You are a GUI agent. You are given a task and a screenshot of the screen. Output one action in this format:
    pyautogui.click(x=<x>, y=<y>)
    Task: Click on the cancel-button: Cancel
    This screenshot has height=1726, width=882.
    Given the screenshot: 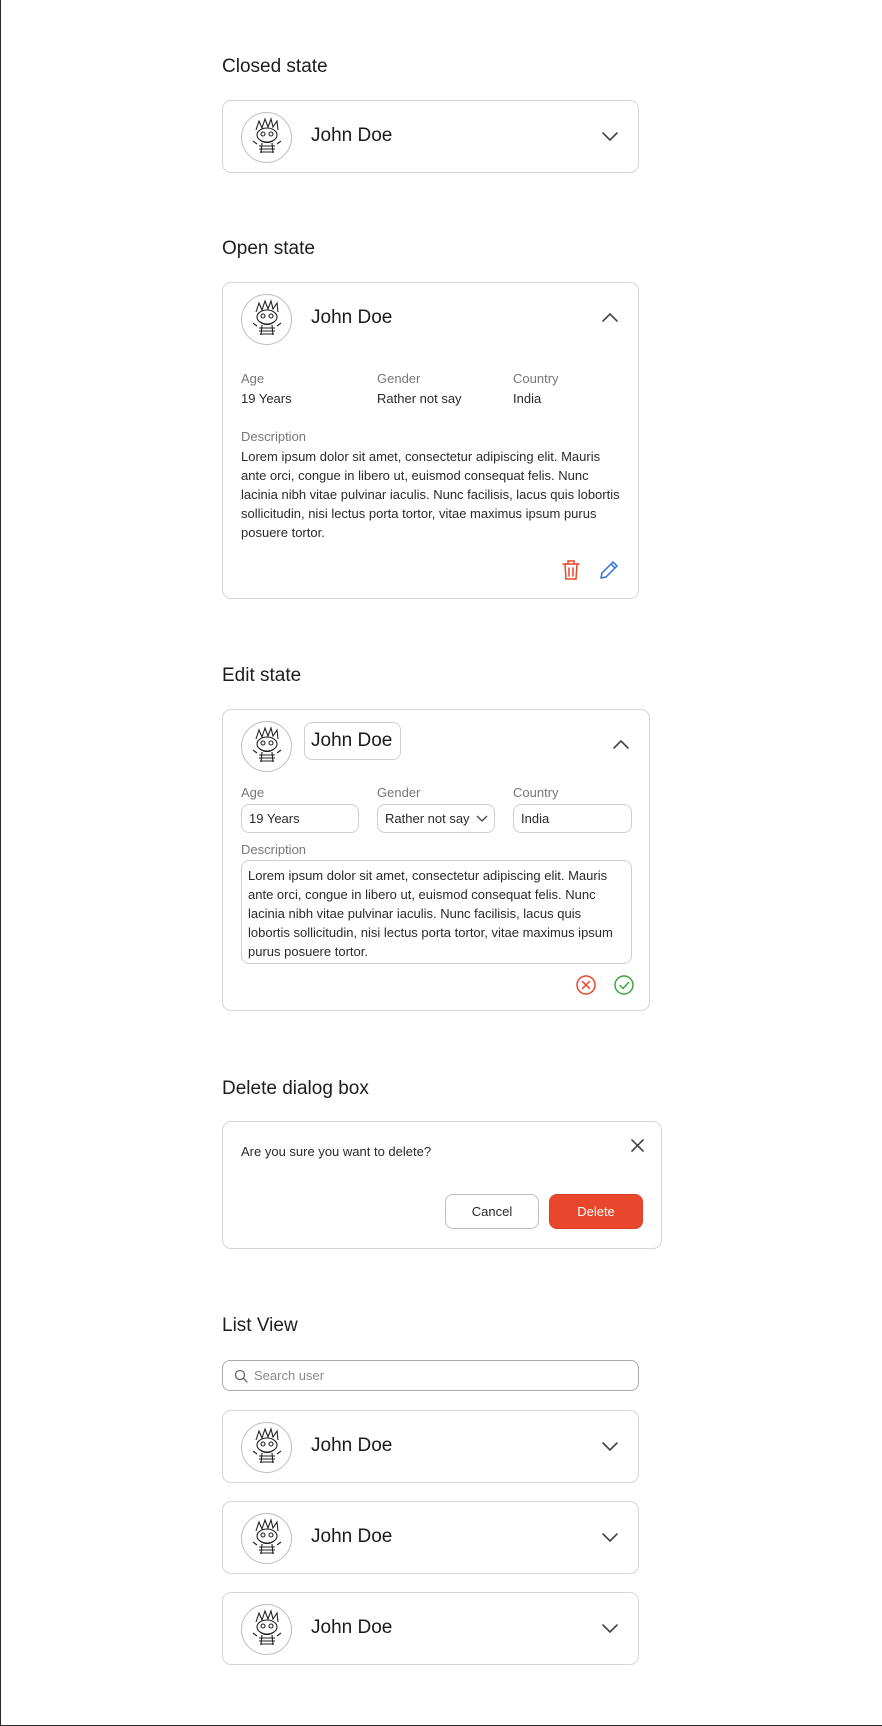 What is the action you would take?
    pyautogui.click(x=492, y=1211)
    